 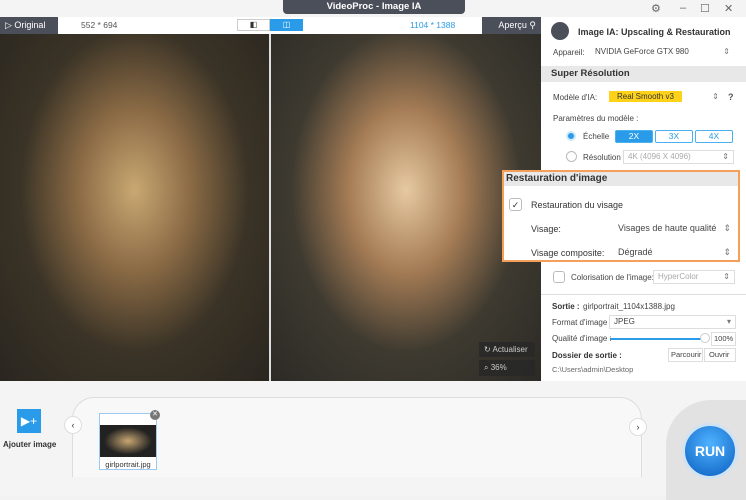 What do you see at coordinates (486, 367) in the screenshot?
I see `zoom-icon: ⌕` at bounding box center [486, 367].